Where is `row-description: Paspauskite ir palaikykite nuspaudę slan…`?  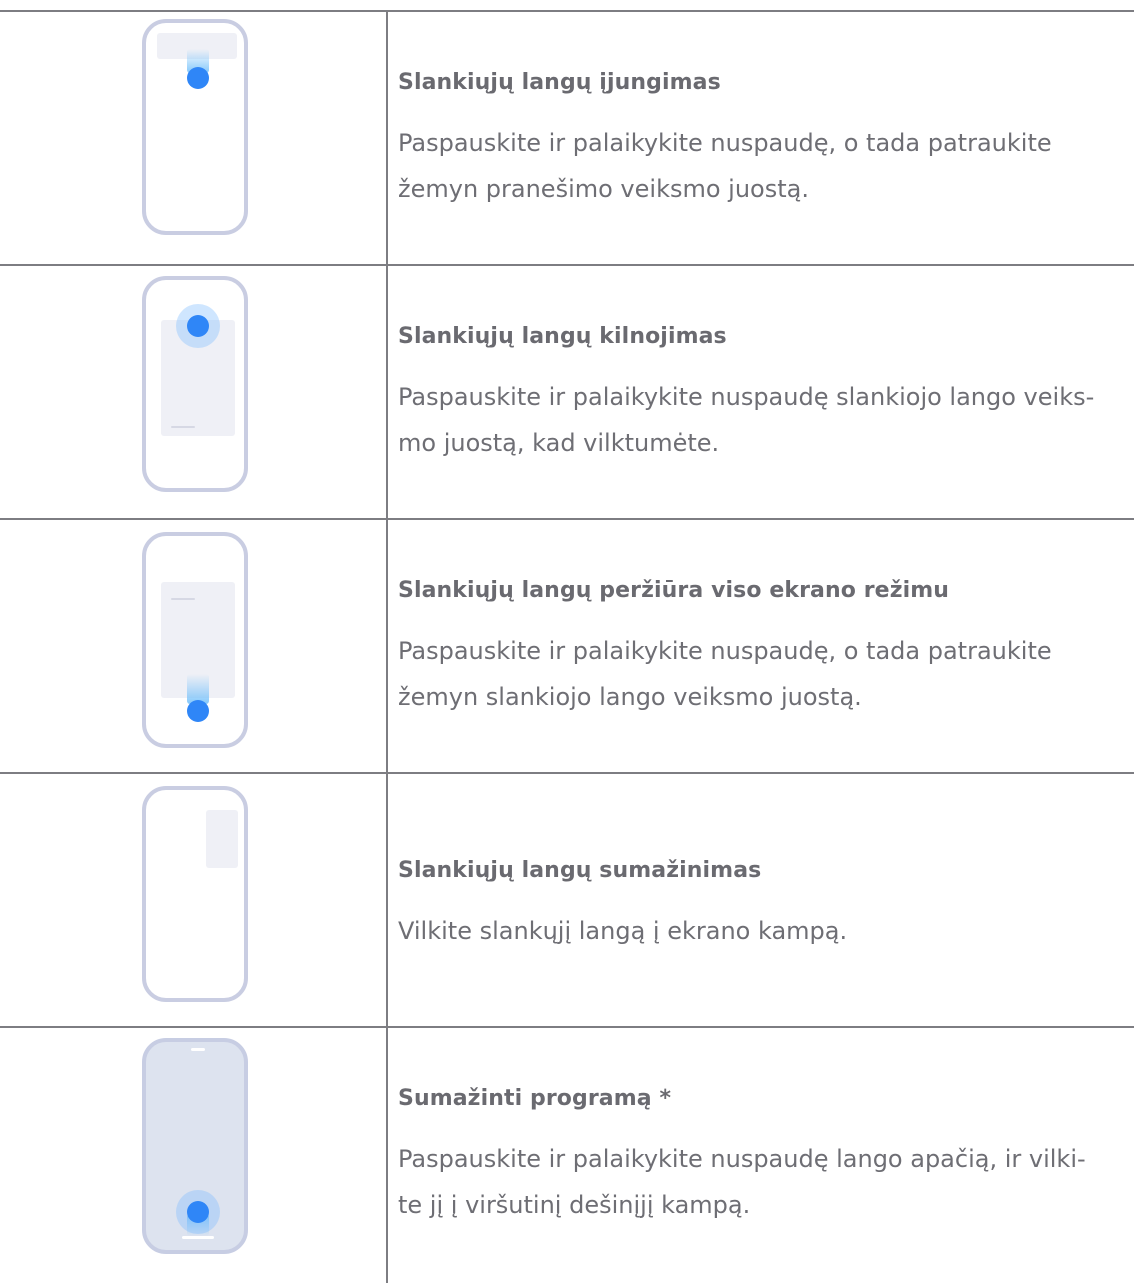 row-description: Paspauskite ir palaikykite nuspaudę slan… is located at coordinates (763, 420).